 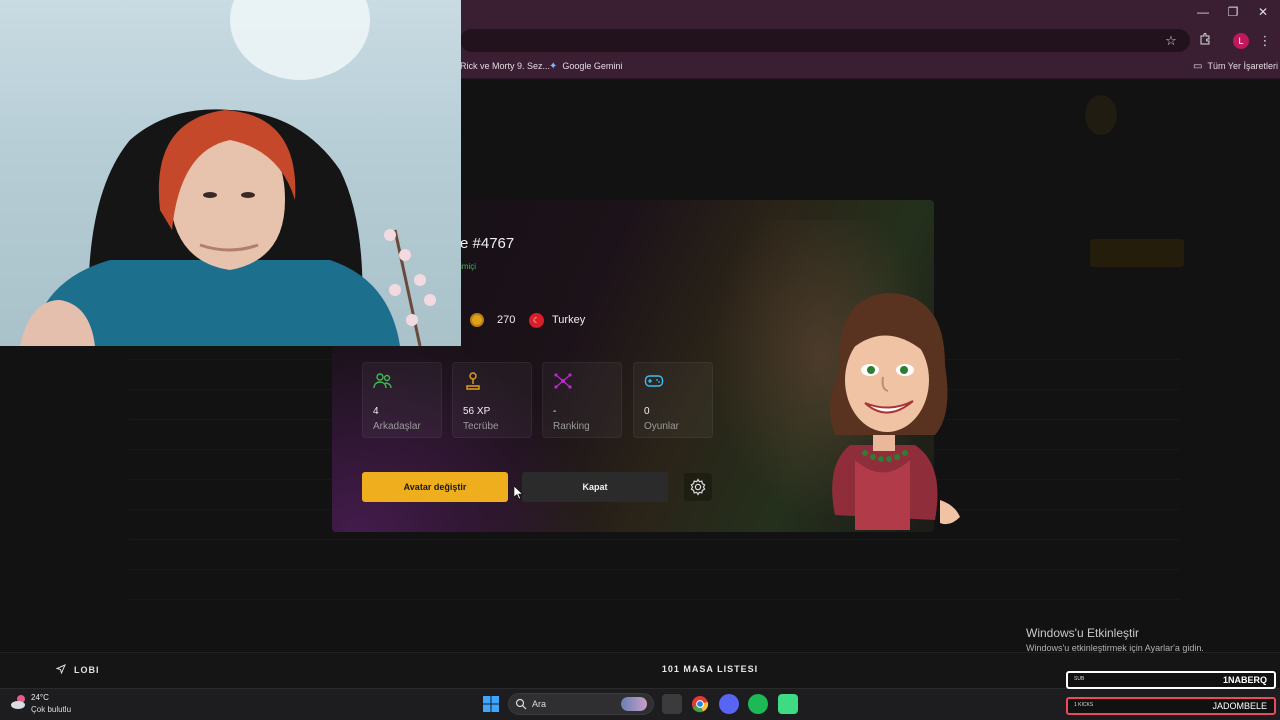 What do you see at coordinates (487, 243) in the screenshot?
I see `profile-username: e #4767` at bounding box center [487, 243].